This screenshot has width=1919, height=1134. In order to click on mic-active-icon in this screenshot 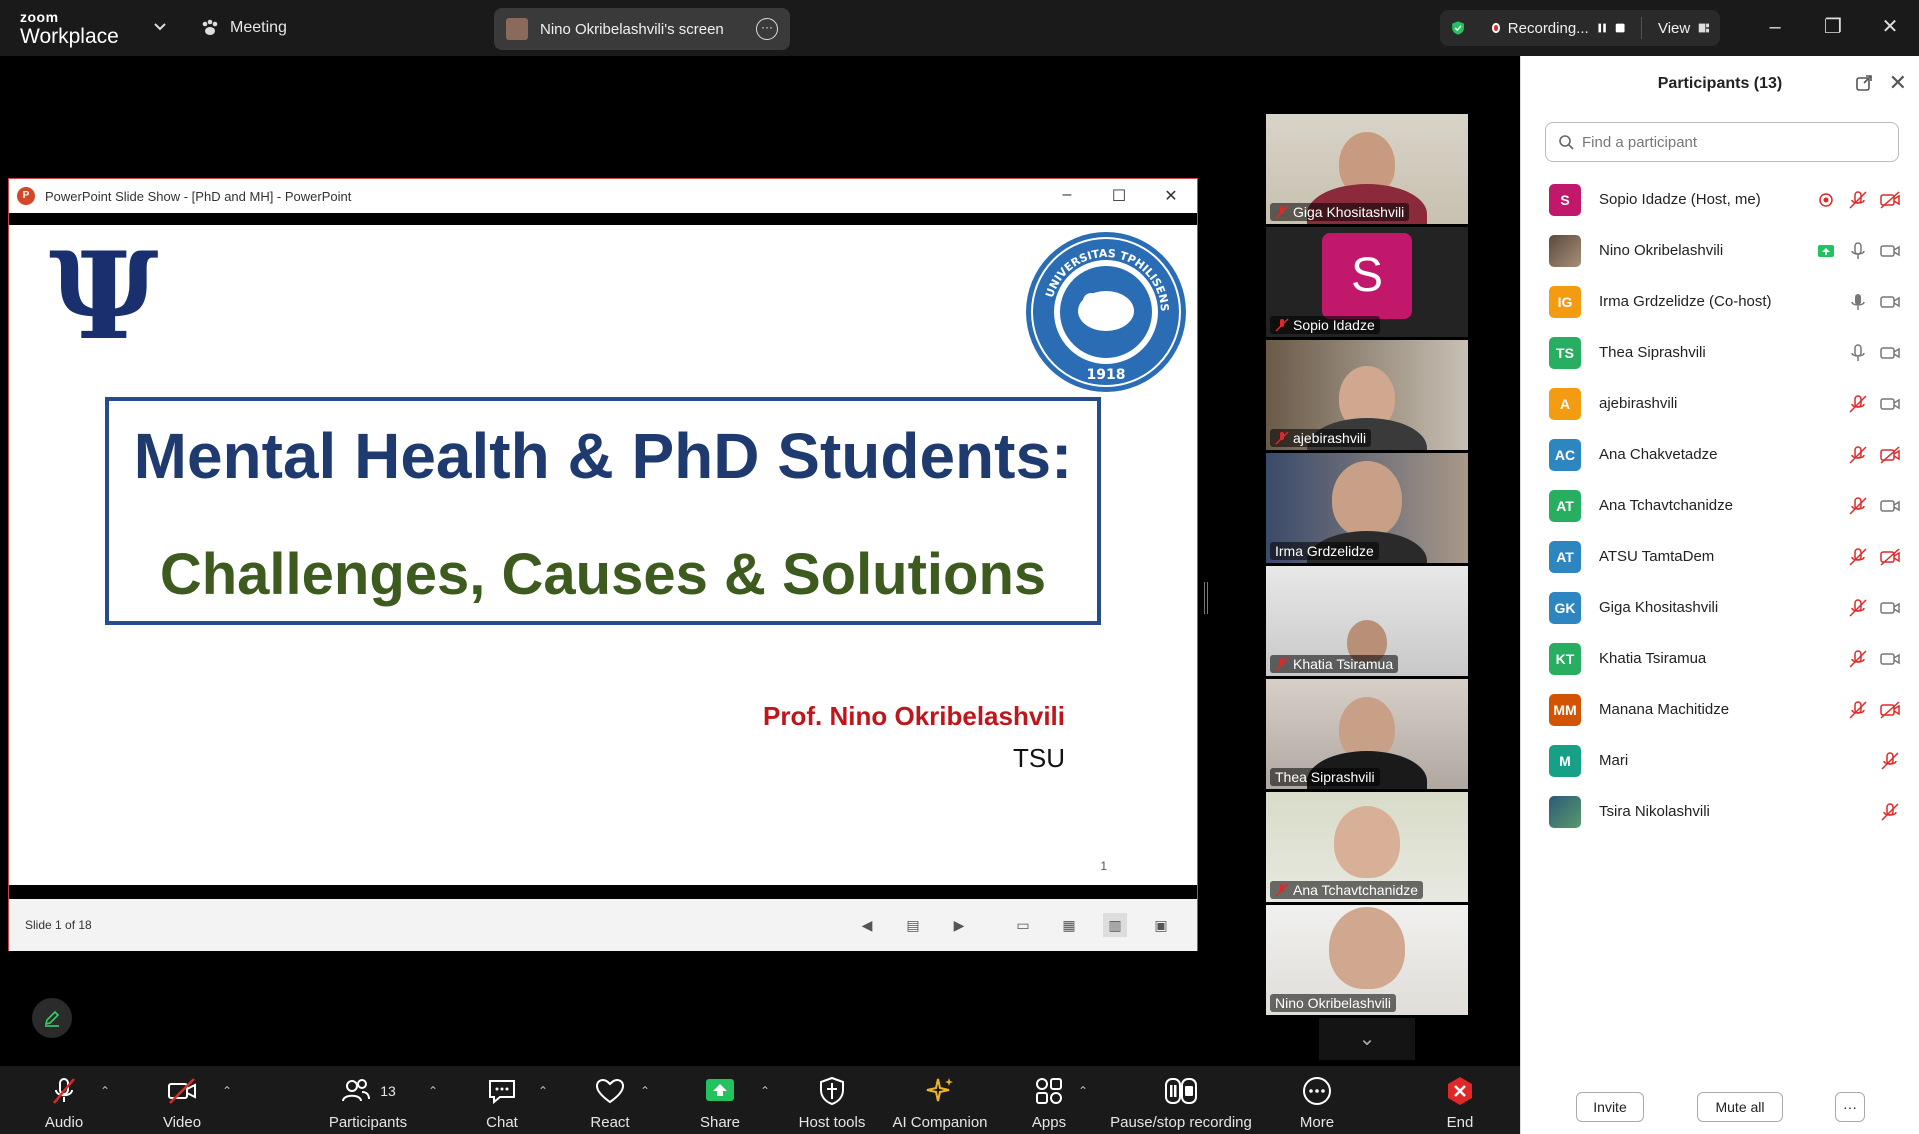, I will do `click(1858, 302)`.